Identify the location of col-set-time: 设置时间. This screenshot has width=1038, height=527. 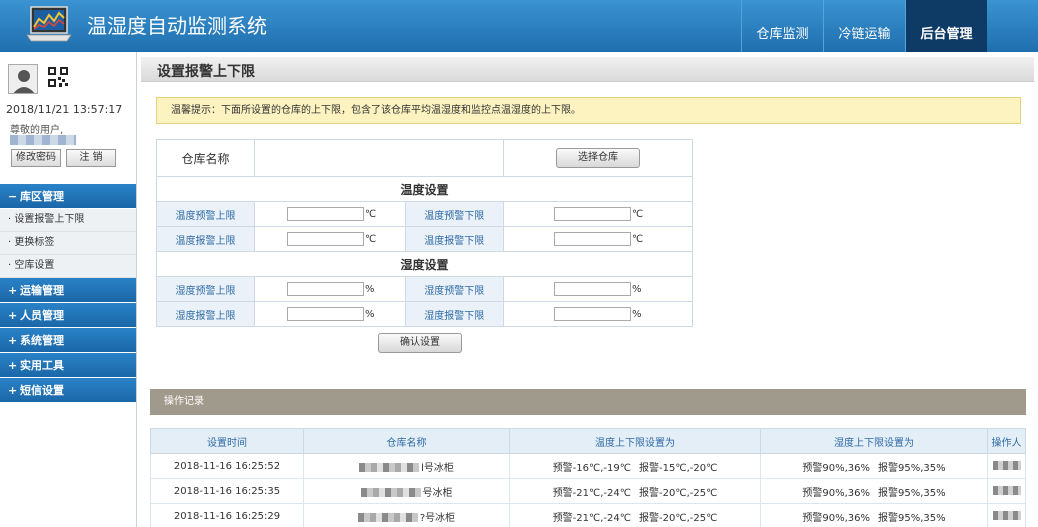
(227, 441).